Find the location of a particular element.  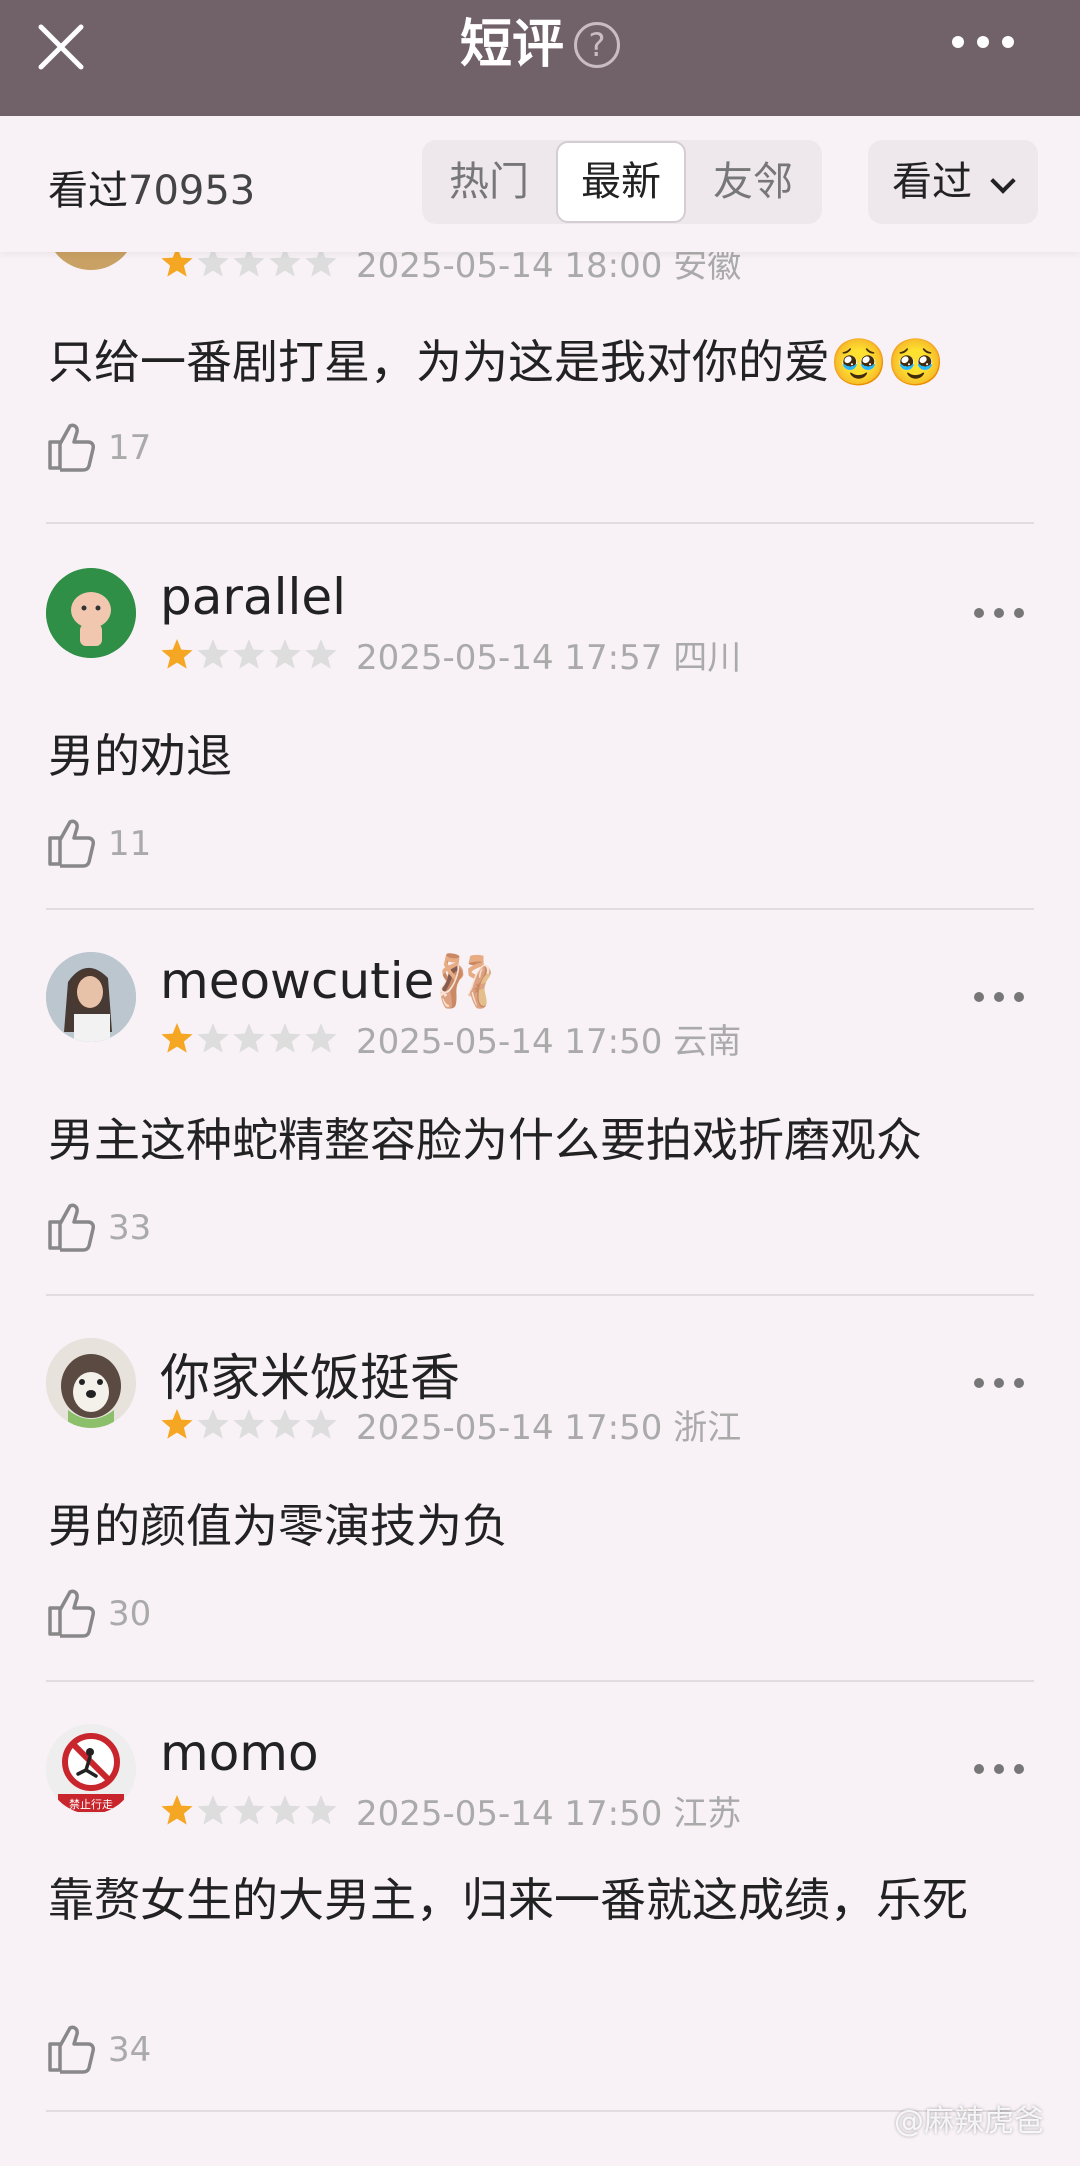

filter-bar: 看过70953 热门 最新 友邻 看过 is located at coordinates (540, 184).